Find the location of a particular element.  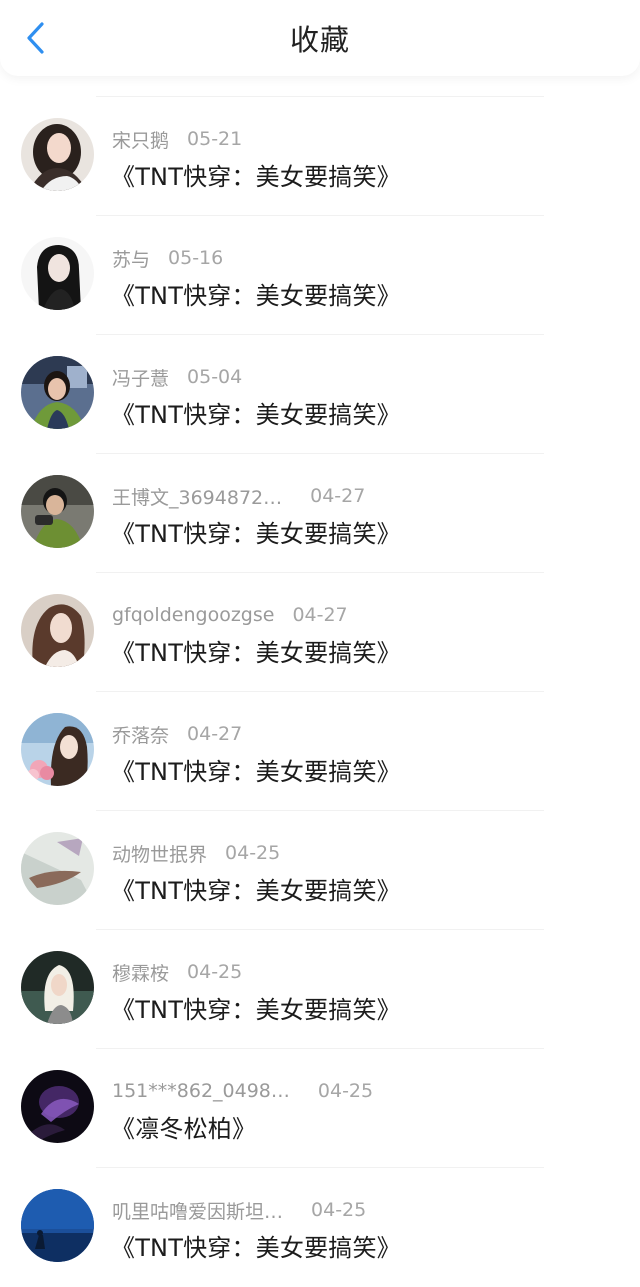

list-item: 苏与 05-16 《TNT快穿：美女要搞笑》 is located at coordinates (320, 275).